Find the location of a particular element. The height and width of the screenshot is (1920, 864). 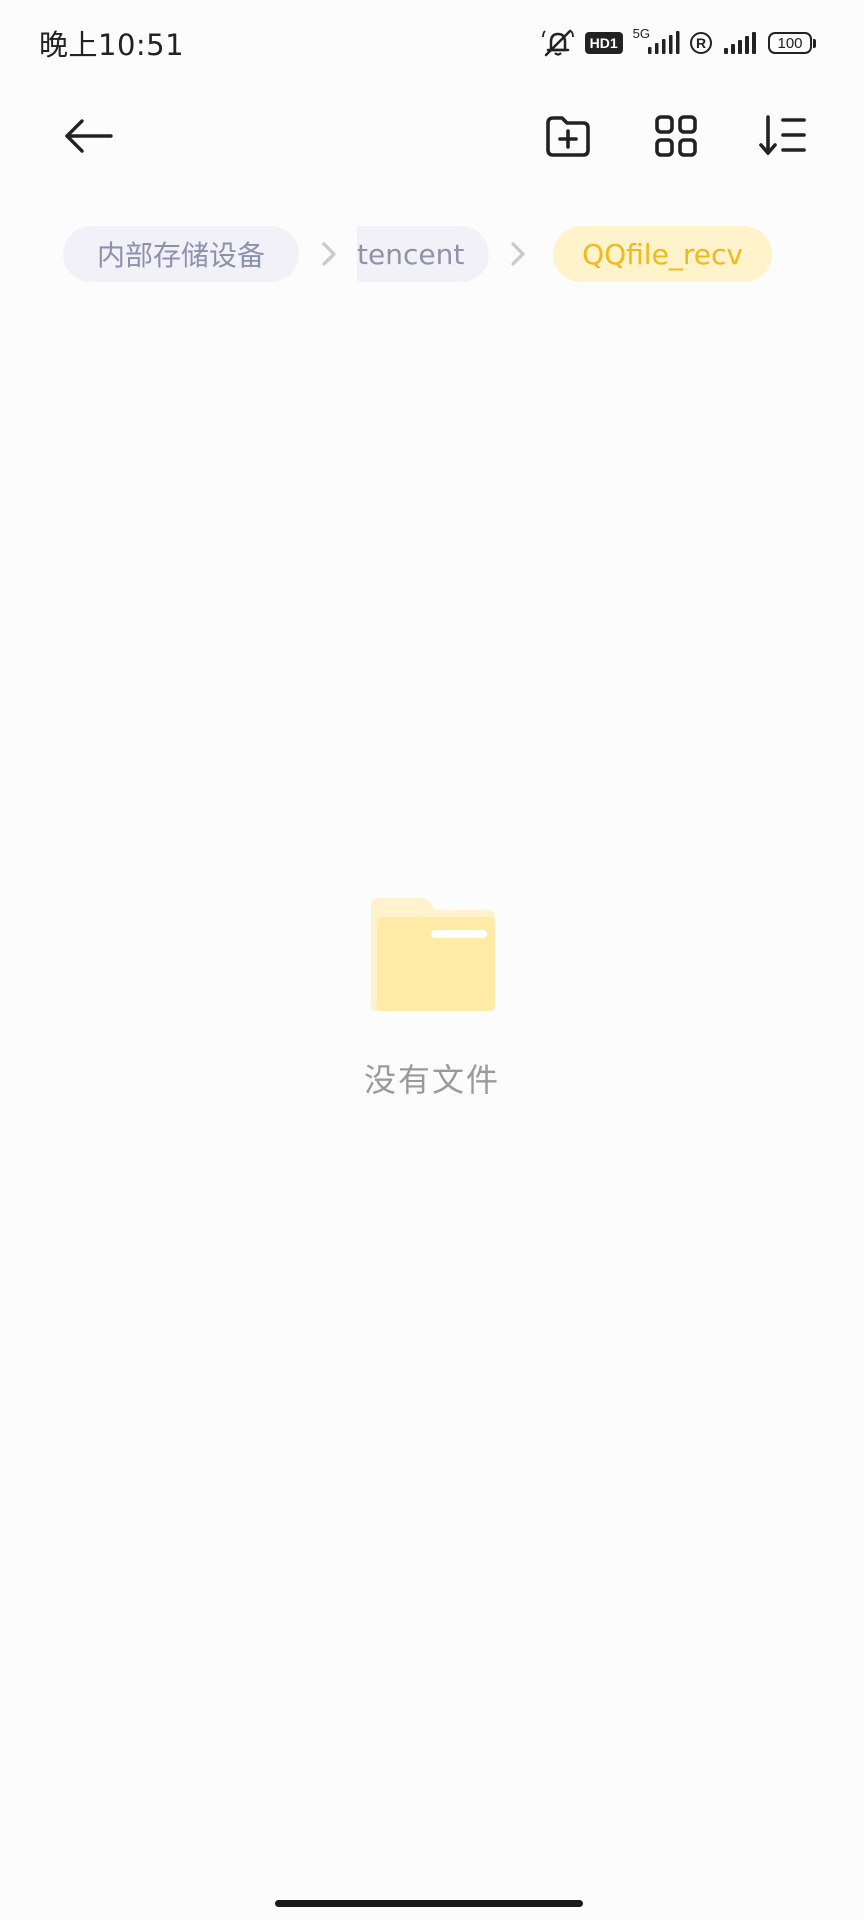

new-folder-icon is located at coordinates (568, 136).